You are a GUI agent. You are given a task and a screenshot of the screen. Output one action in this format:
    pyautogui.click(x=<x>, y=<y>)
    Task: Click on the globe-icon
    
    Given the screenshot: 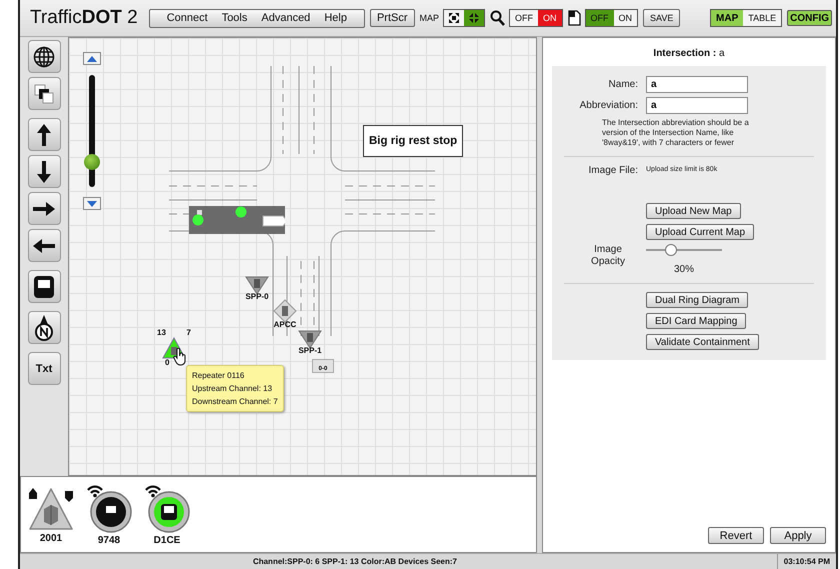 What is the action you would take?
    pyautogui.click(x=44, y=57)
    